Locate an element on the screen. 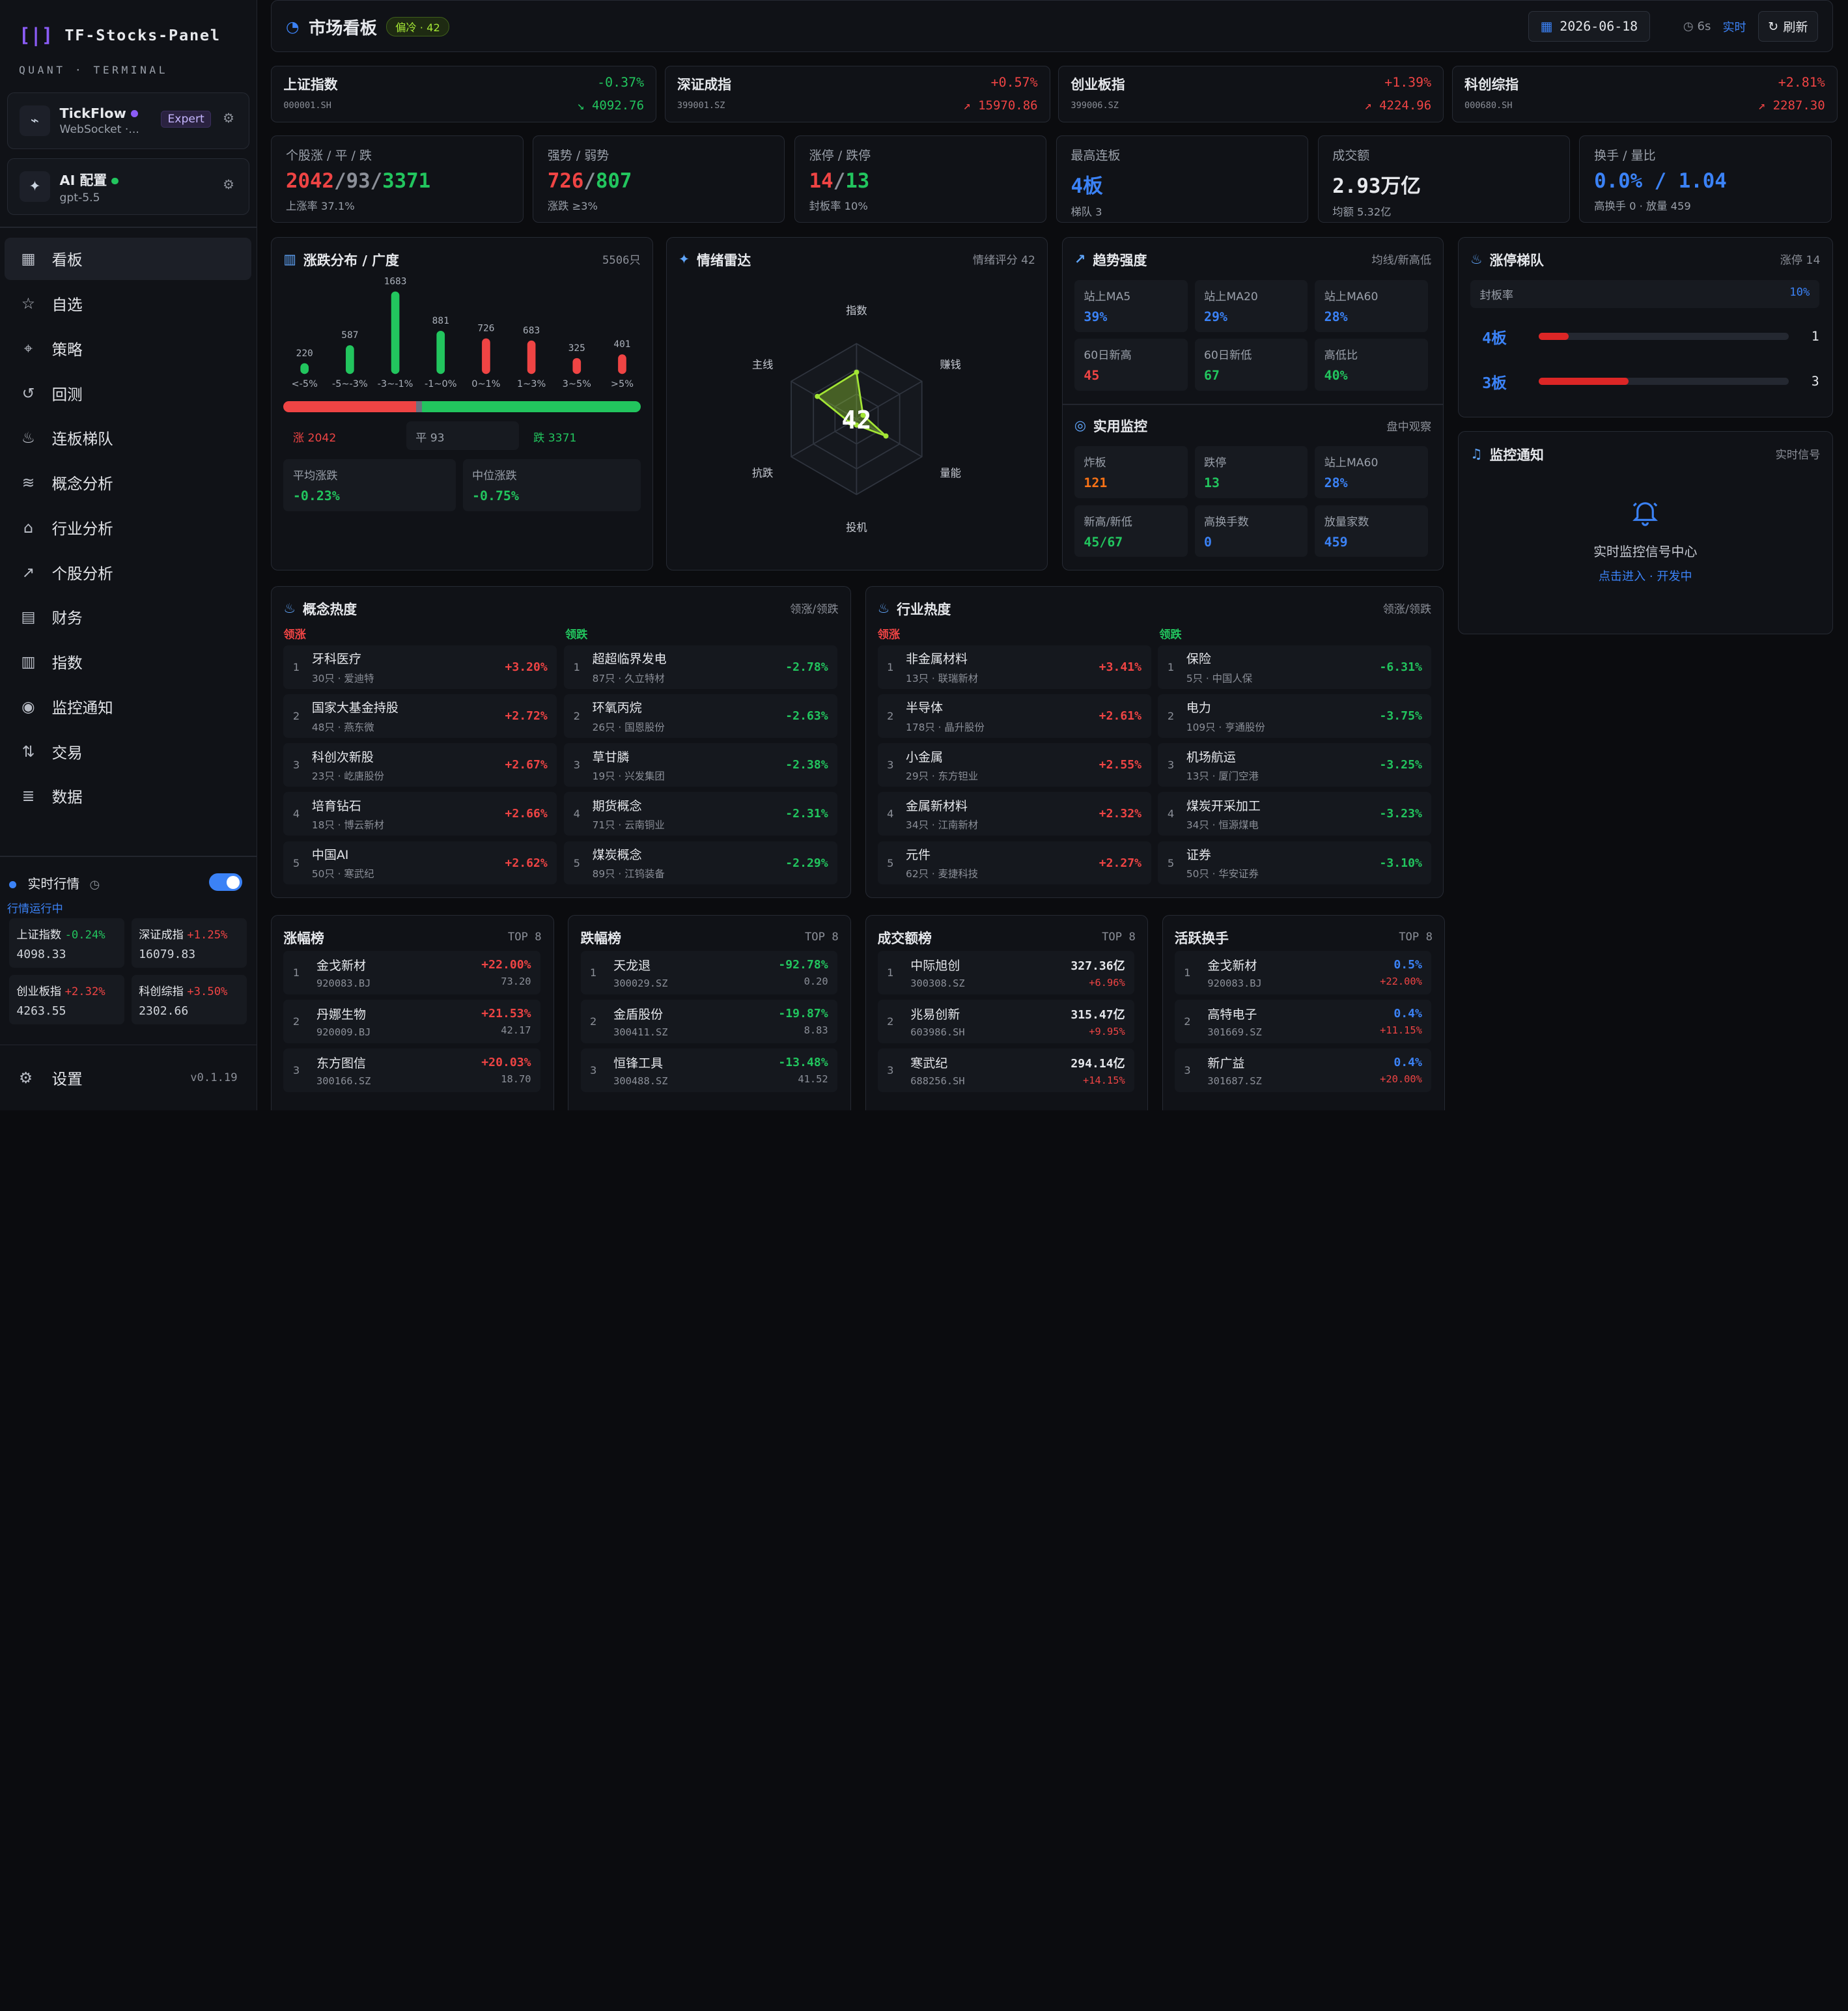 The height and width of the screenshot is (2011, 1848). ranking-row: 1 中际旭创 300308.SZ 327.36亿 +6.96% is located at coordinates (1006, 972).